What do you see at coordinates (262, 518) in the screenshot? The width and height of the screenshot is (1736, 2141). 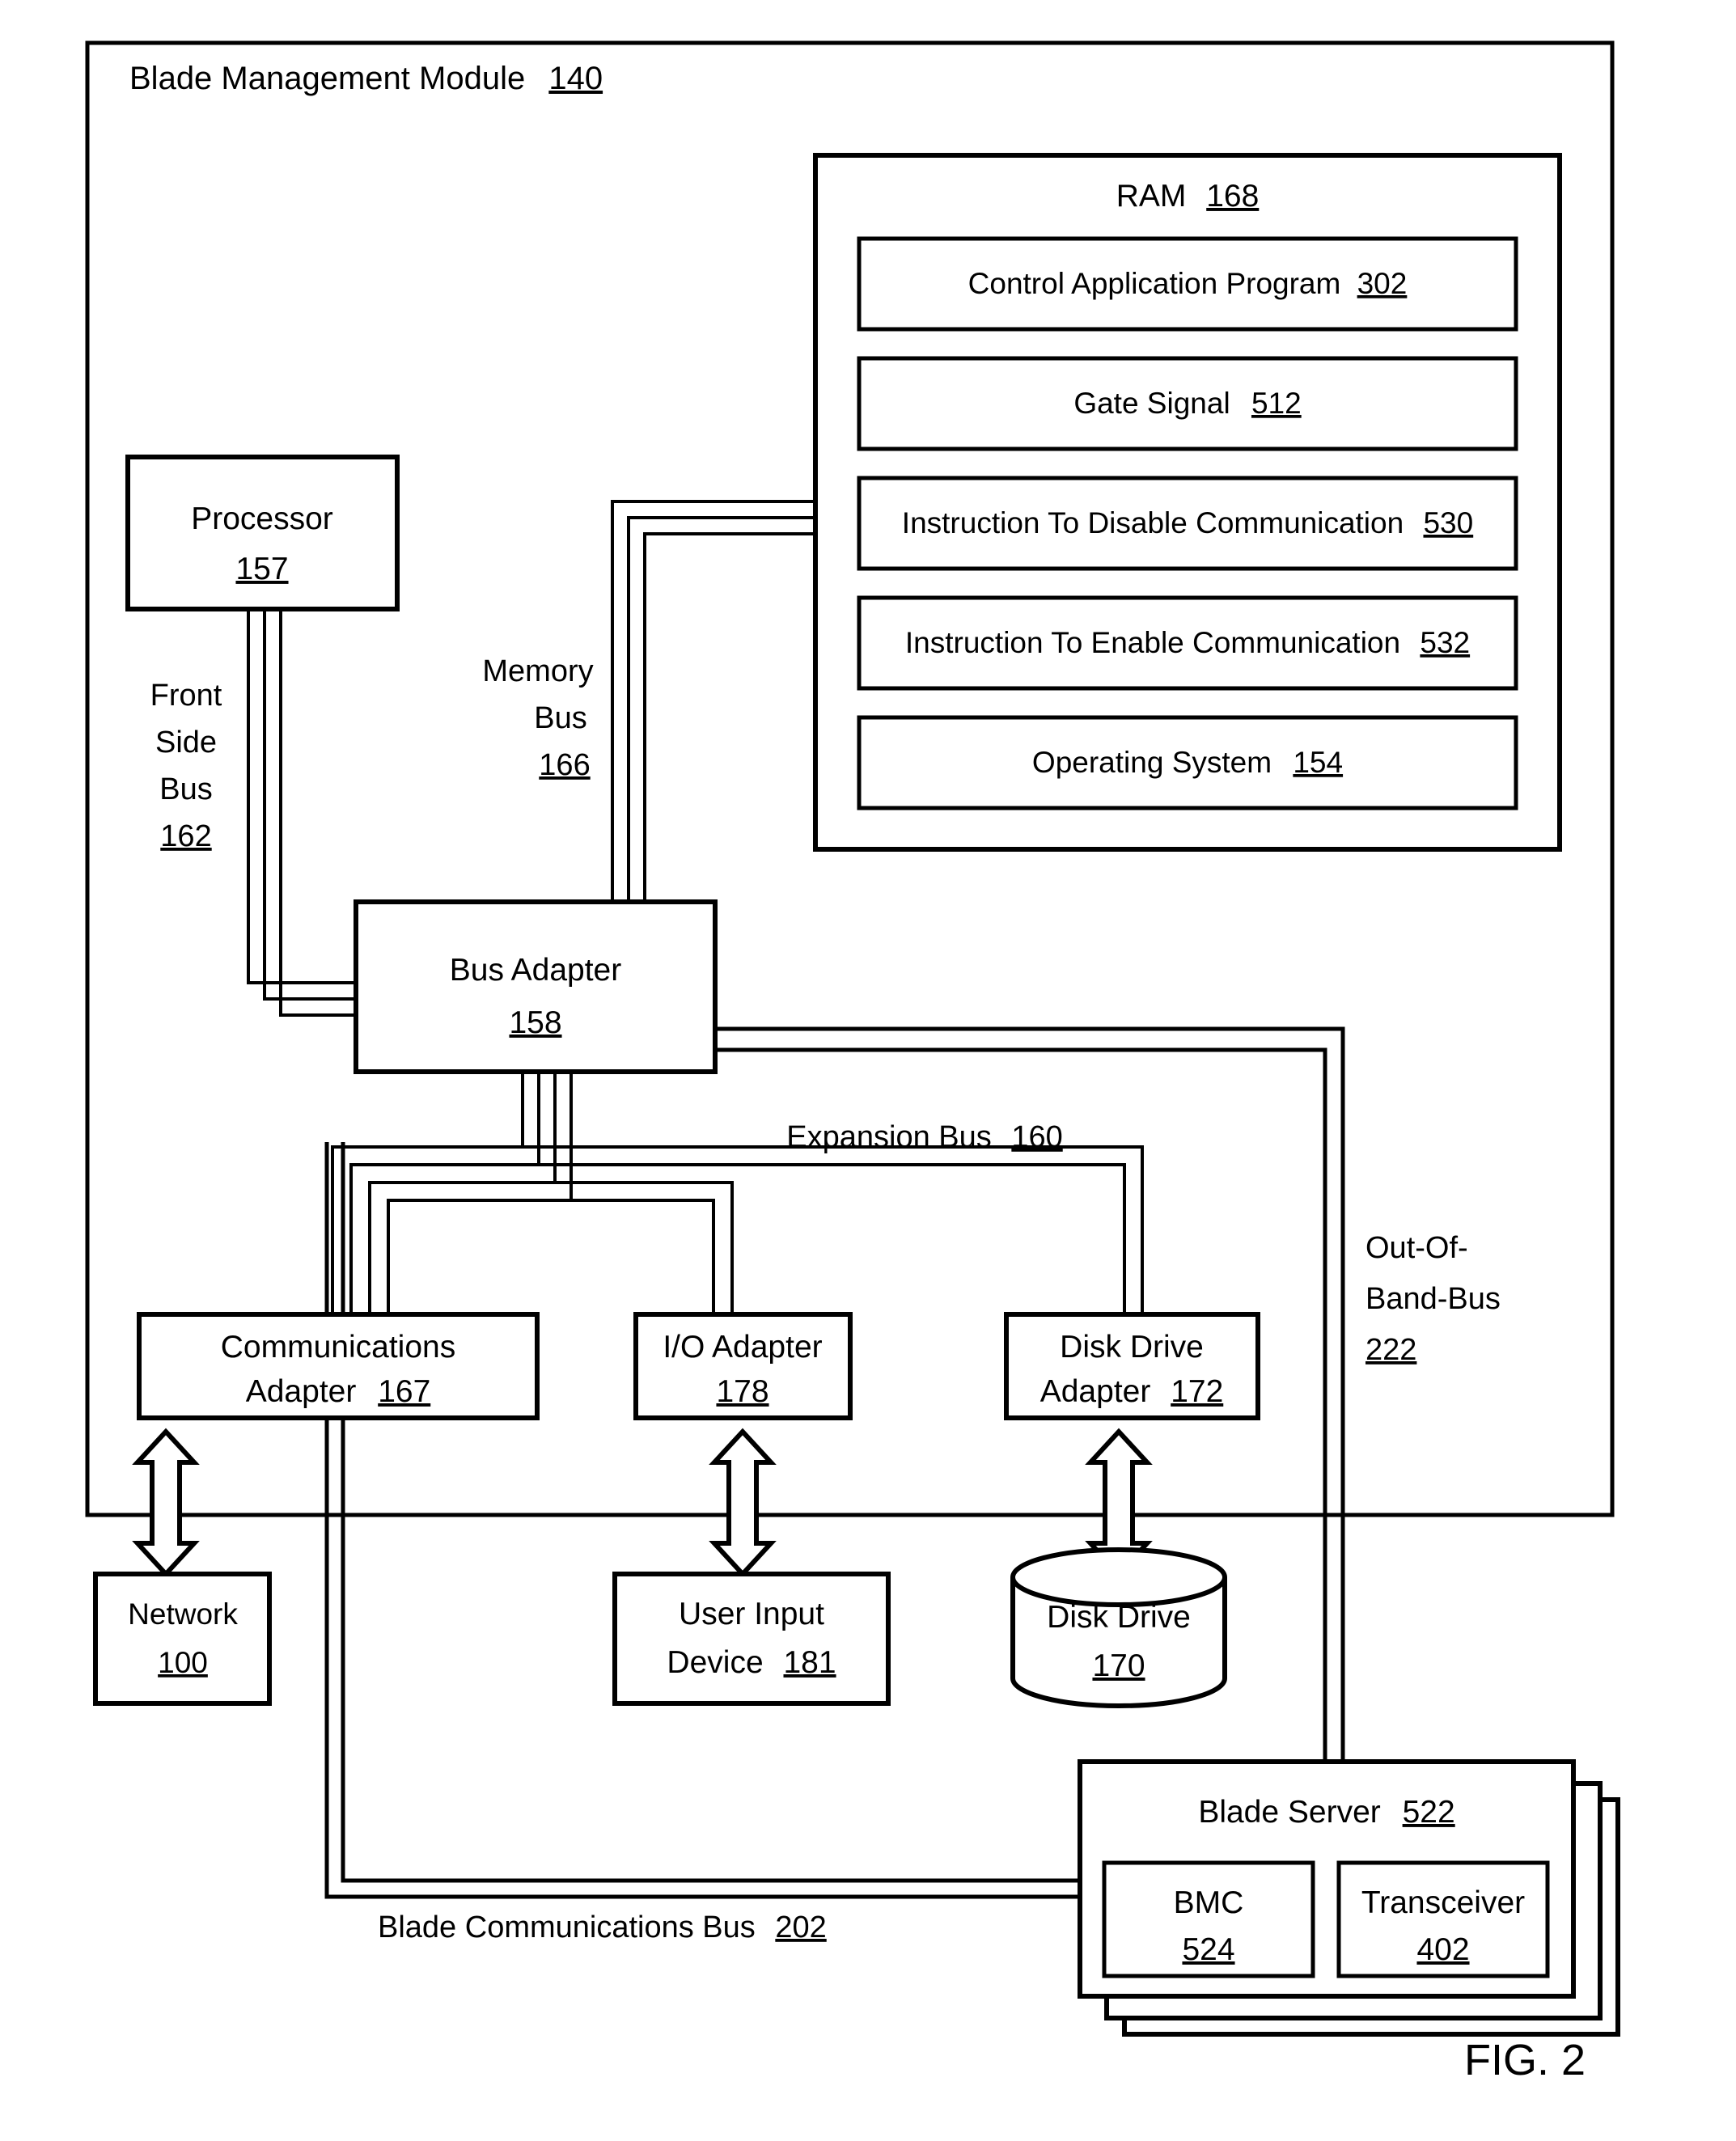 I see `processor-label: Processor` at bounding box center [262, 518].